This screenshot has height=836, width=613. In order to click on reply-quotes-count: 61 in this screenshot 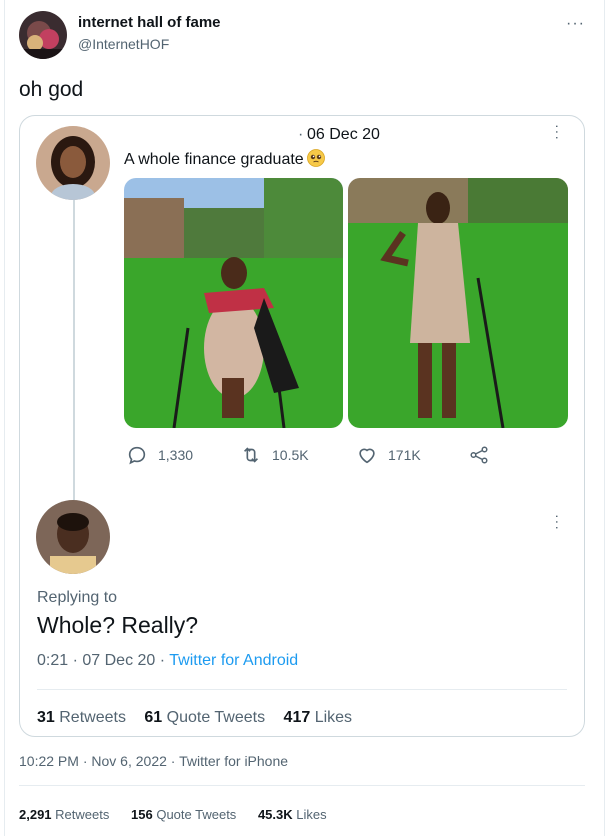, I will do `click(153, 717)`.